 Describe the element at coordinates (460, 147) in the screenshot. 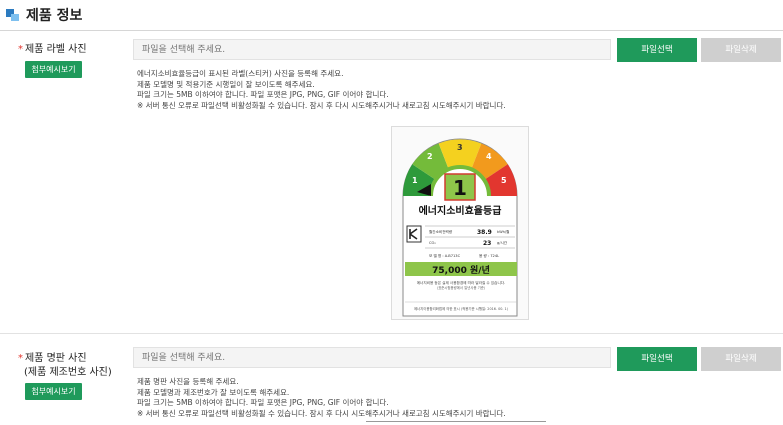

I see `gauge-number: 3` at that location.